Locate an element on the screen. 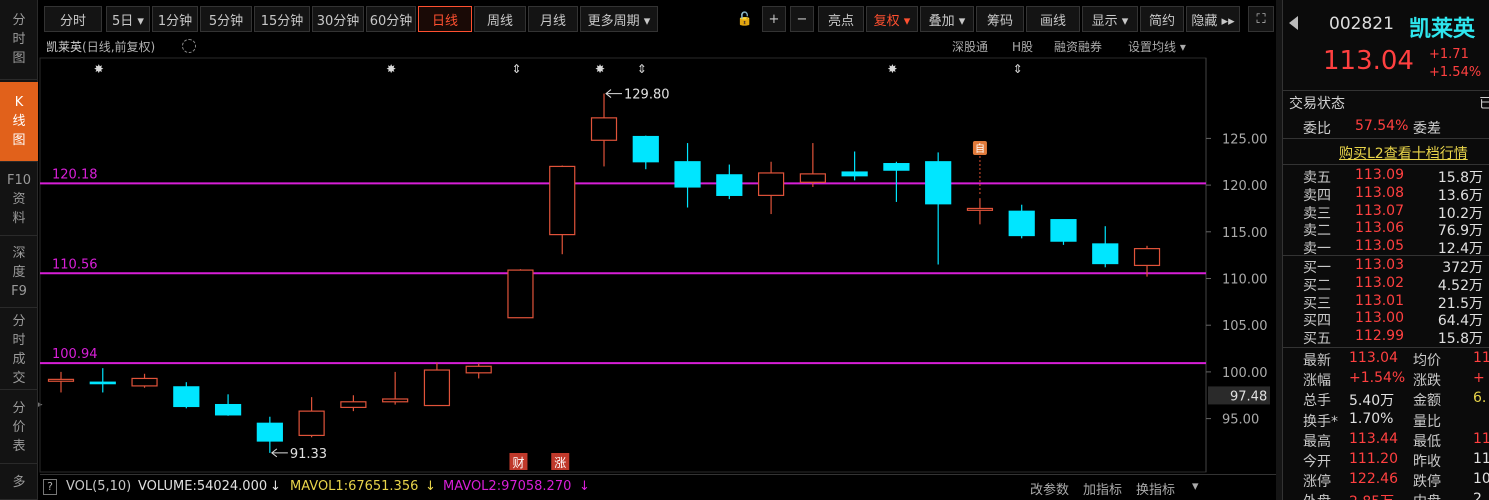  order-price: 113.00 is located at coordinates (1379, 318).